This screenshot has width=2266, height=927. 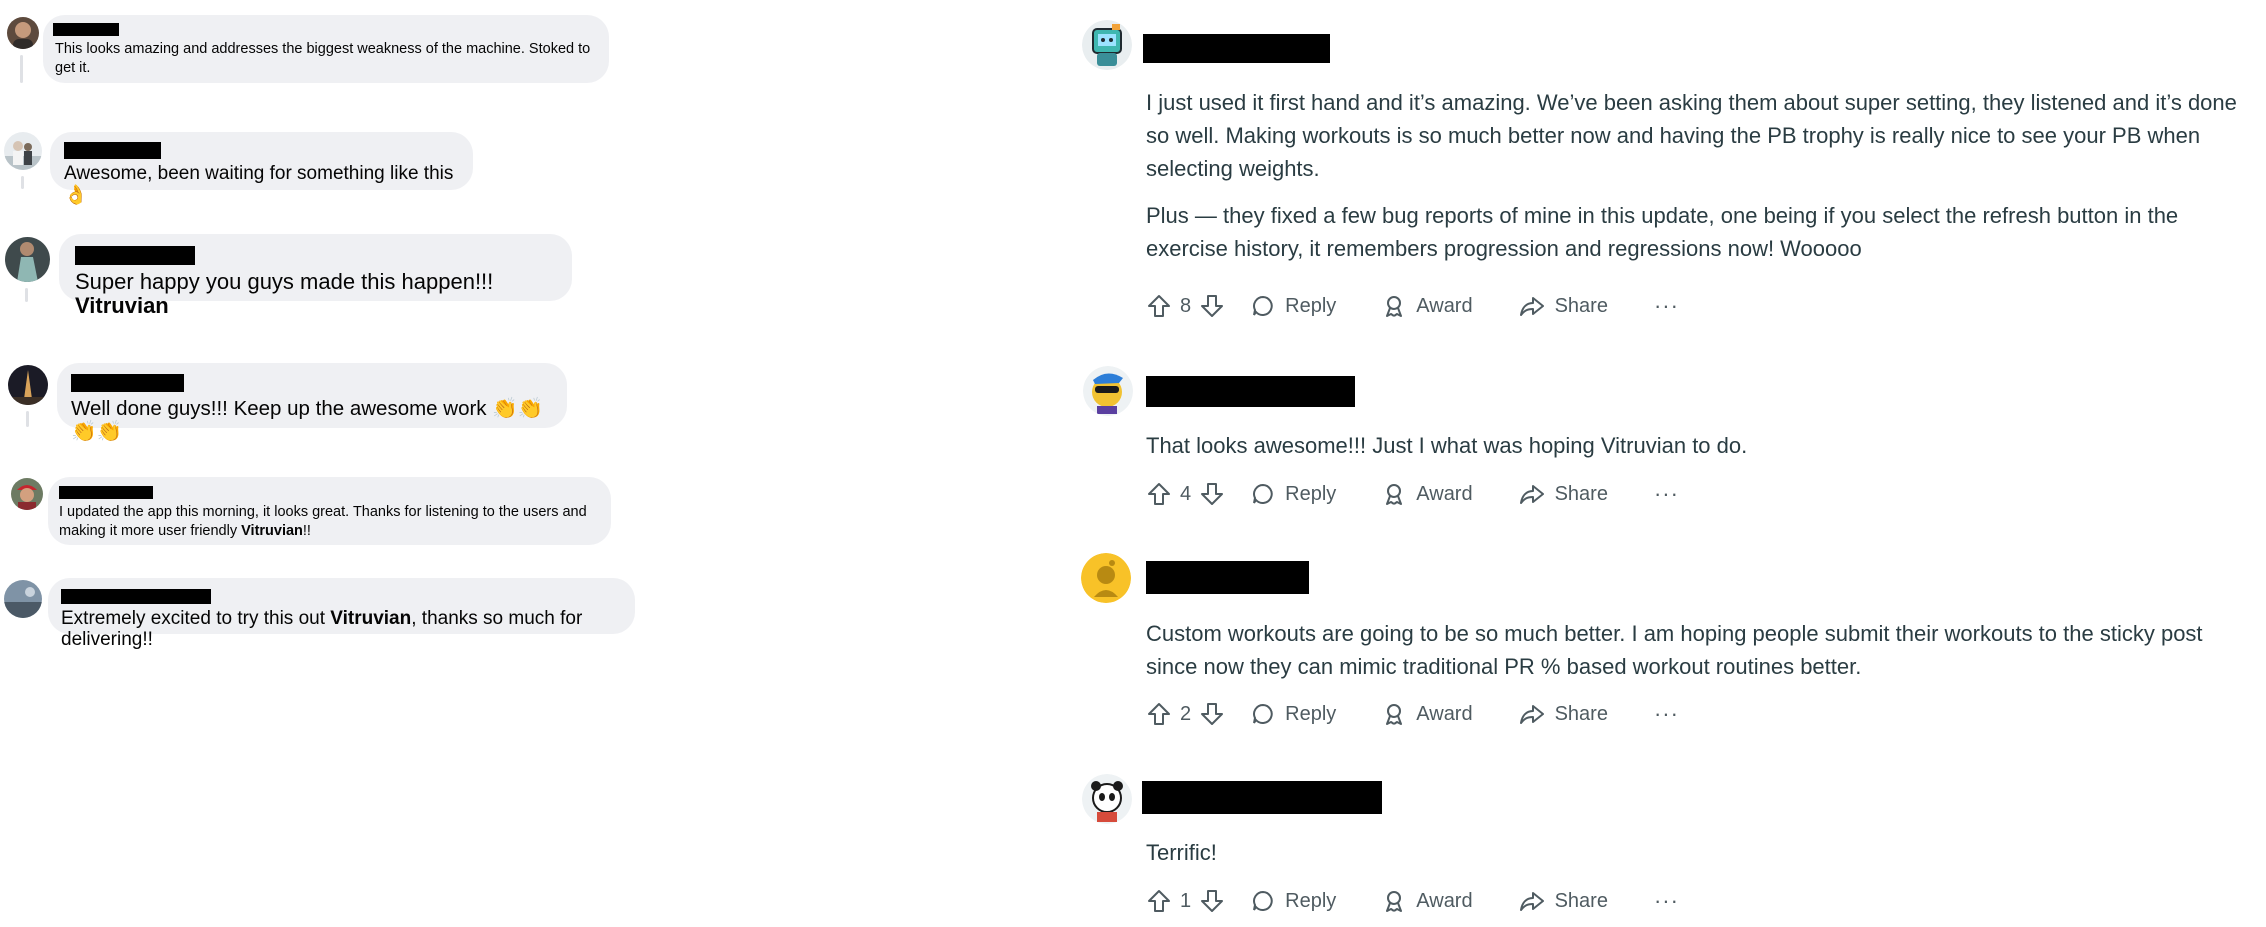 I want to click on ok-hand-emoji-icon: 👌, so click(x=76, y=195).